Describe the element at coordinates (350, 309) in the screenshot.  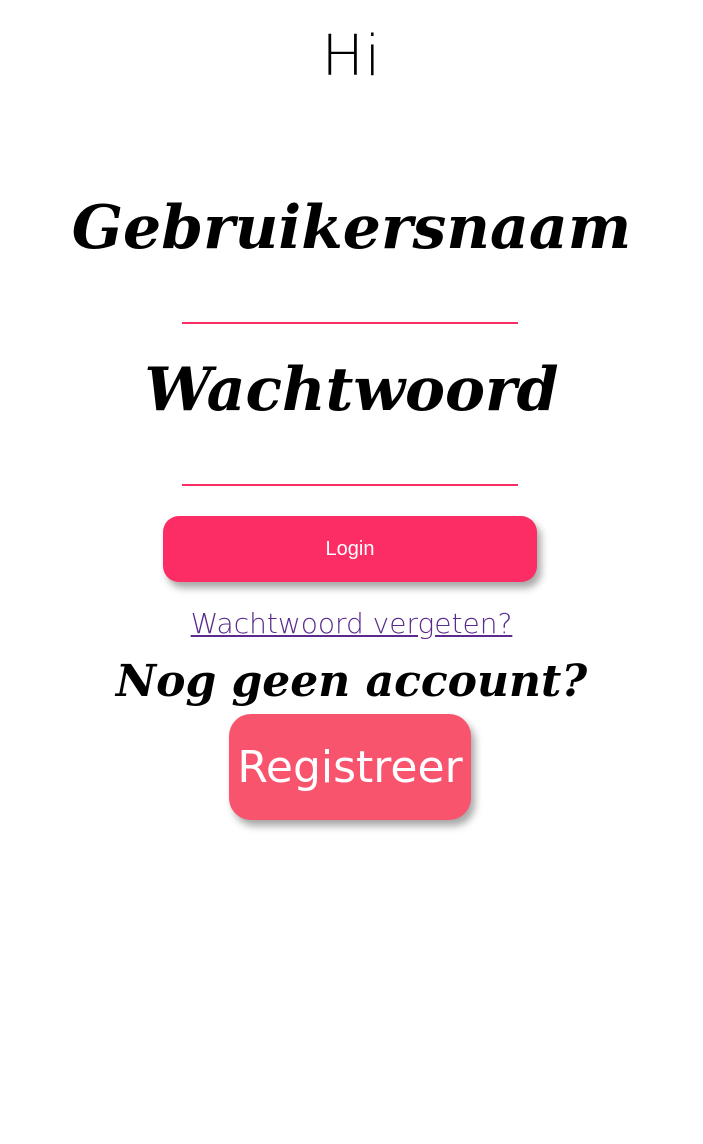
I see `username-input` at that location.